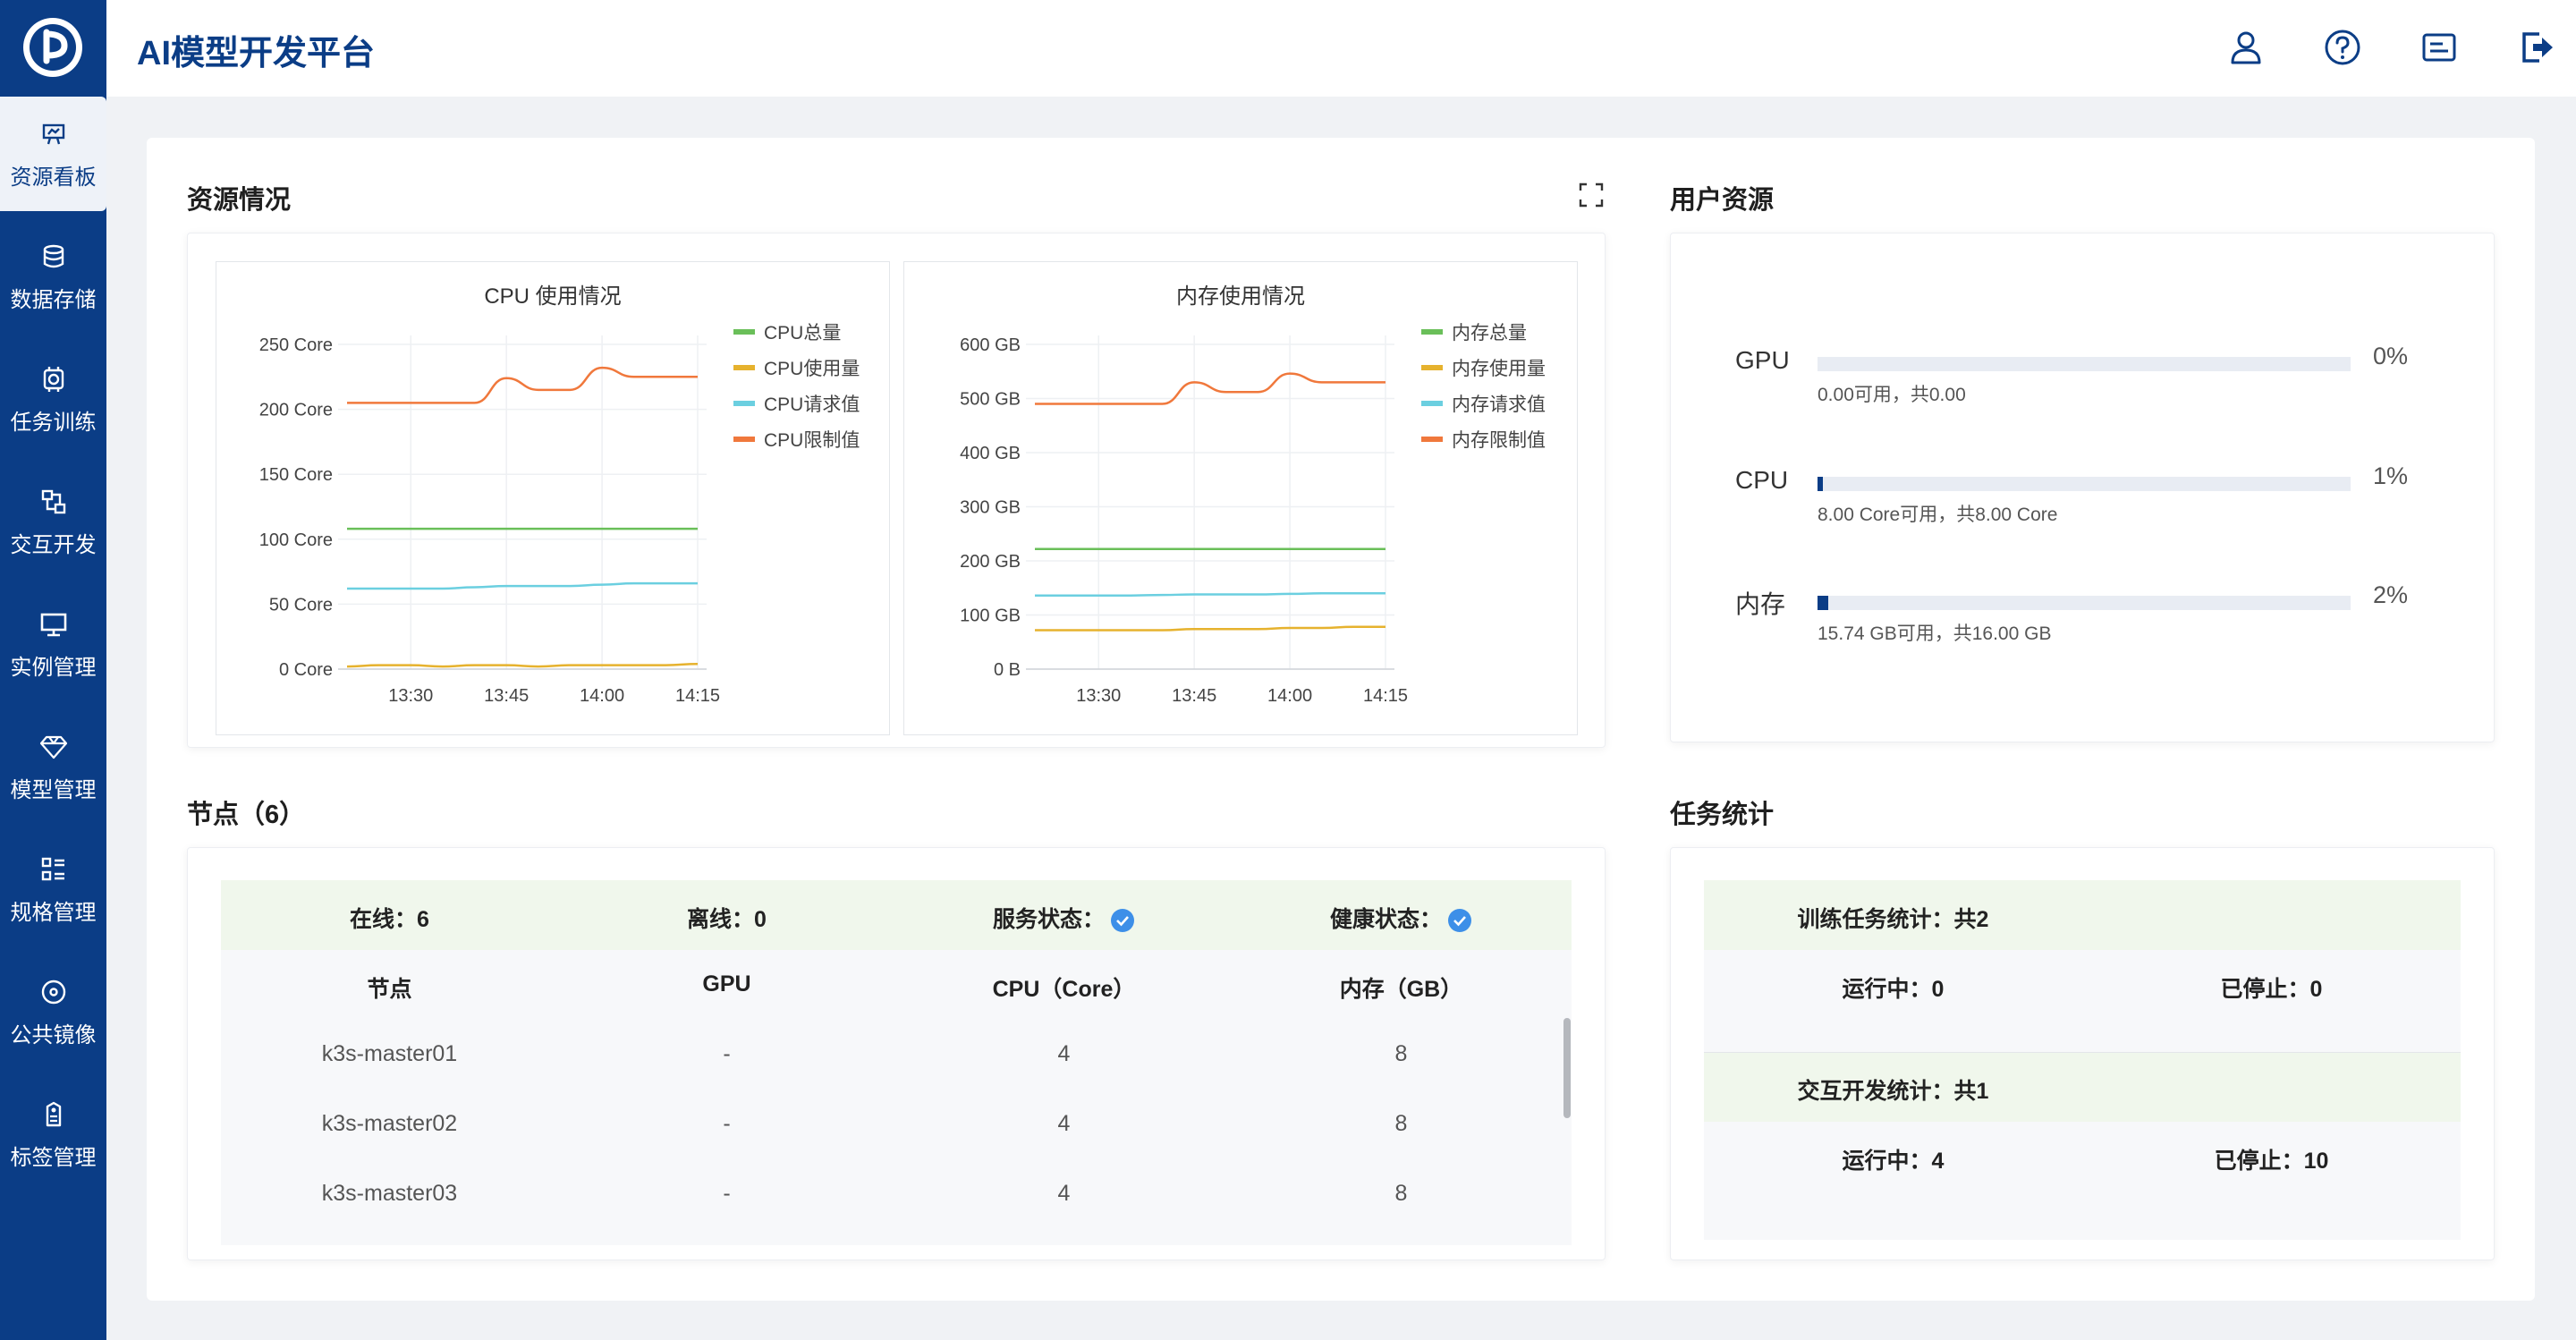 Image resolution: width=2576 pixels, height=1340 pixels. What do you see at coordinates (53, 1134) in the screenshot?
I see `sidebar-item-tags: 标签管理` at bounding box center [53, 1134].